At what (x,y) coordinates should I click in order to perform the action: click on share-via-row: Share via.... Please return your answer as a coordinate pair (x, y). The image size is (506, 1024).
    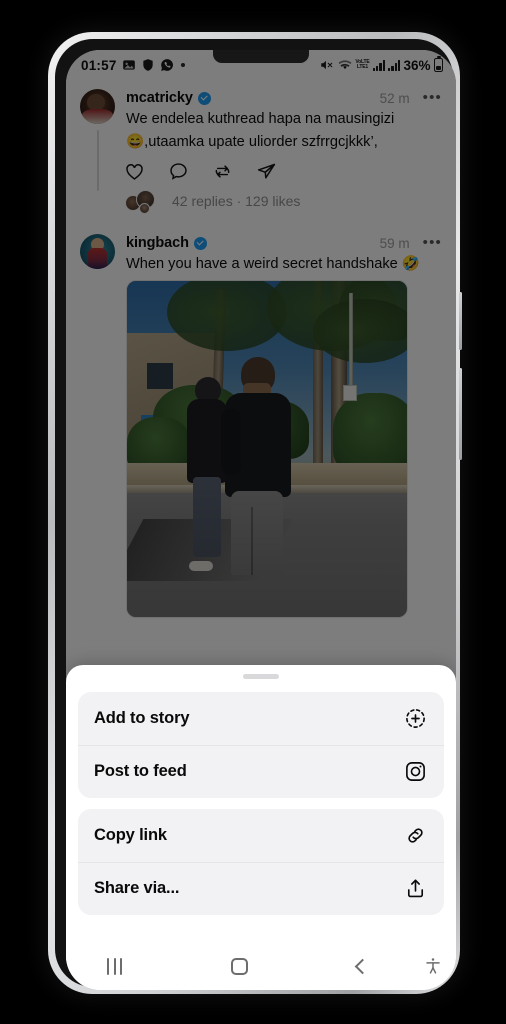
    Looking at the image, I should click on (261, 888).